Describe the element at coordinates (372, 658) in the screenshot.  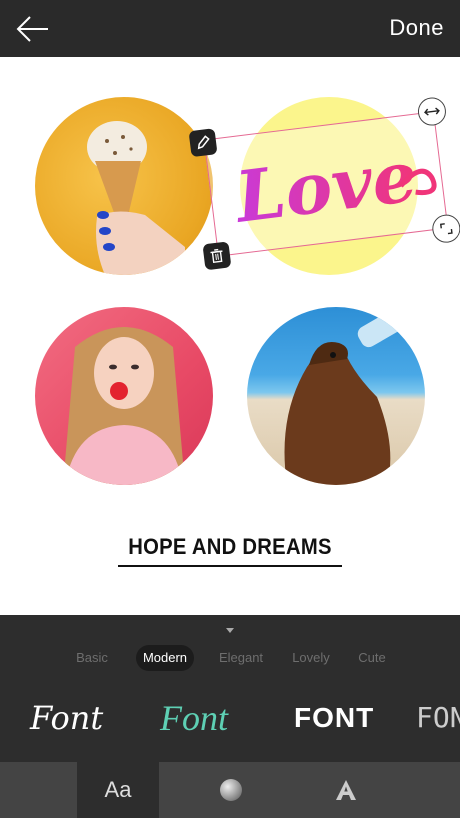
I see `tab-cute: Cute` at that location.